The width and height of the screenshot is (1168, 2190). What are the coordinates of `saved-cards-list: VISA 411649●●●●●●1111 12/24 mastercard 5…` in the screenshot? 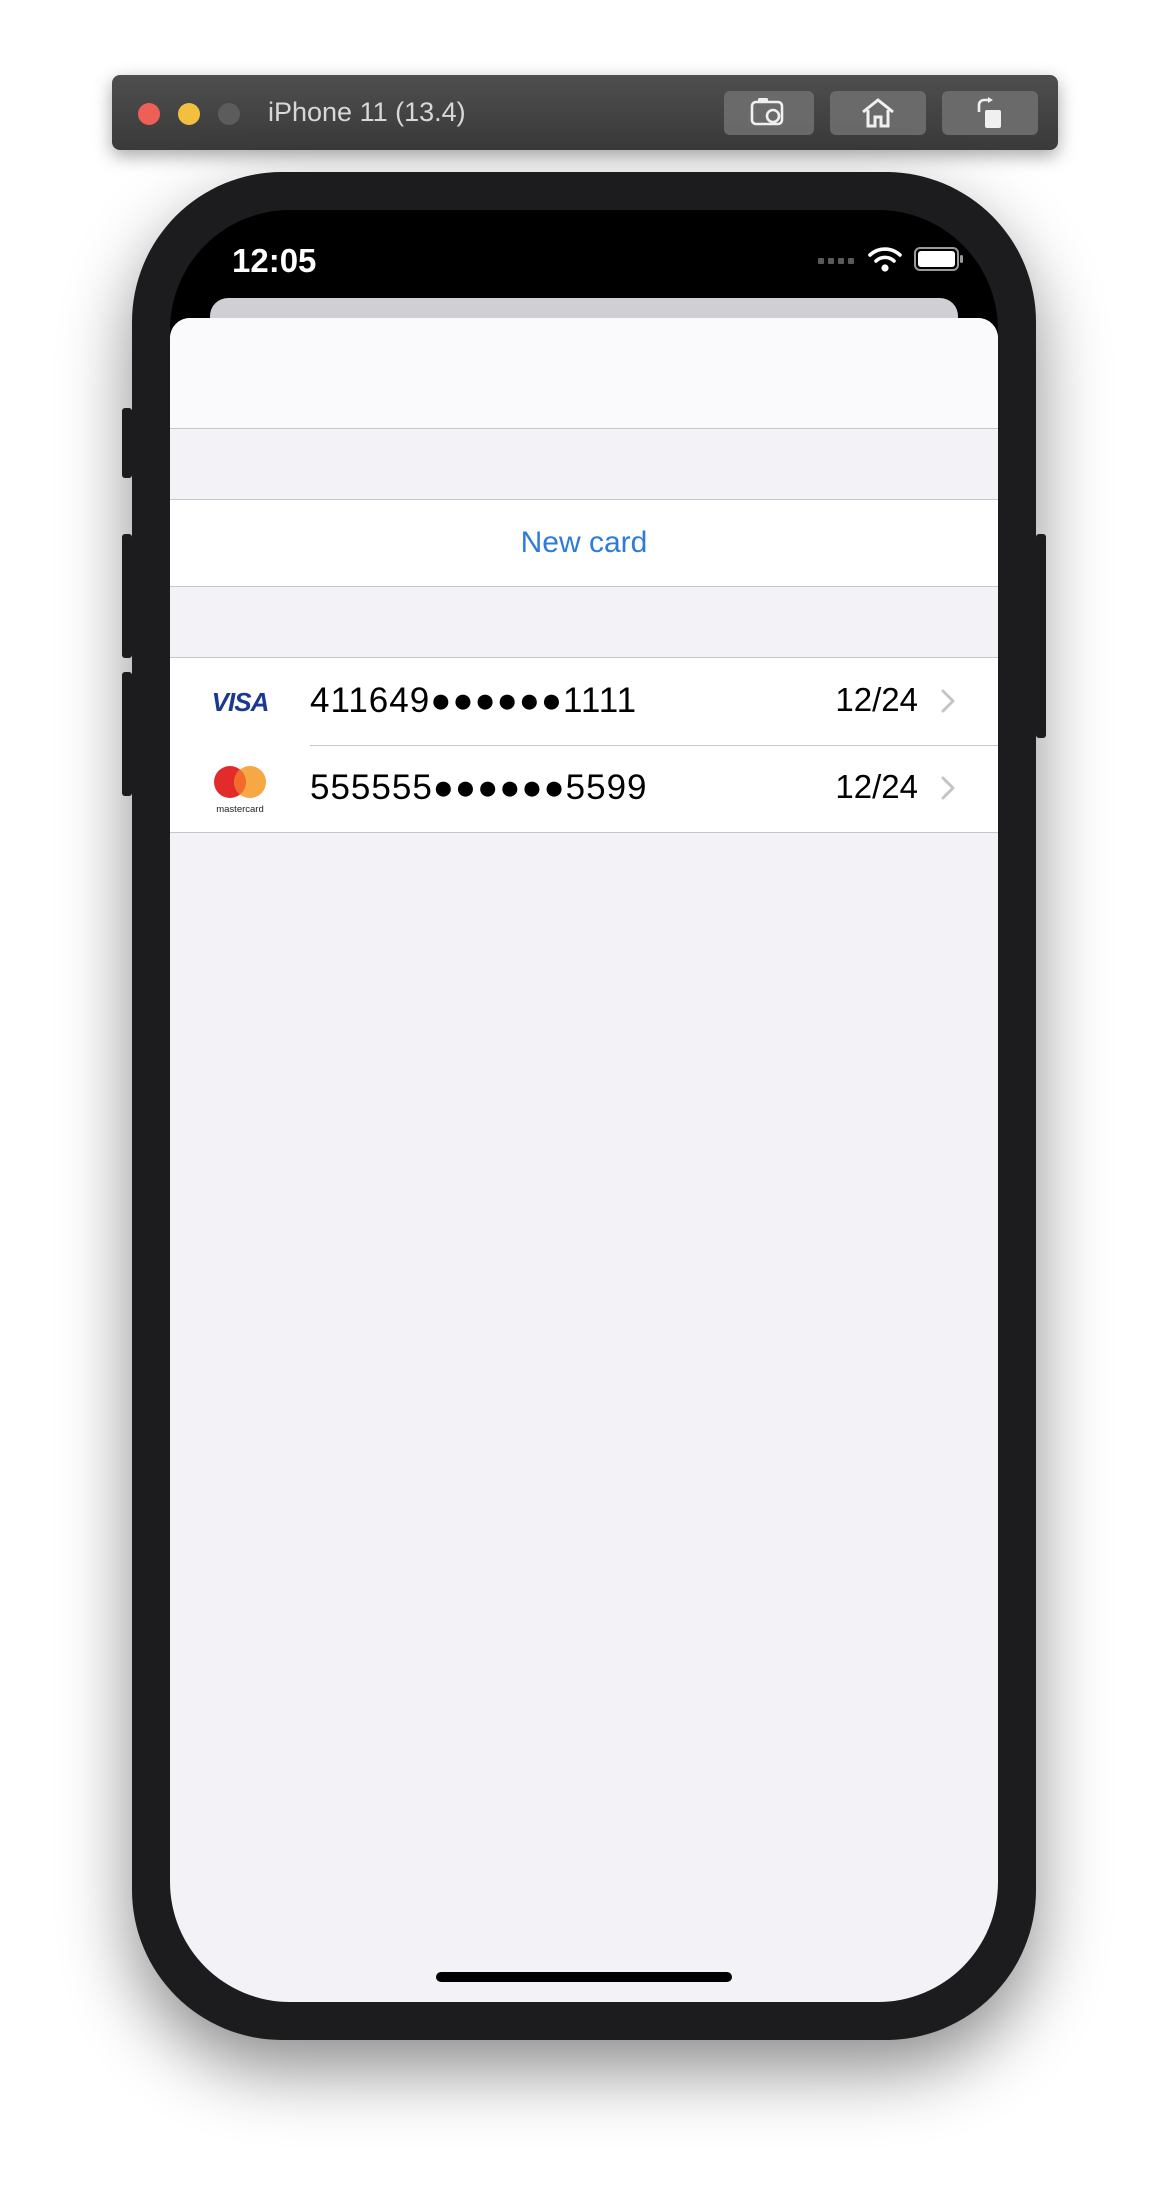 It's located at (584, 745).